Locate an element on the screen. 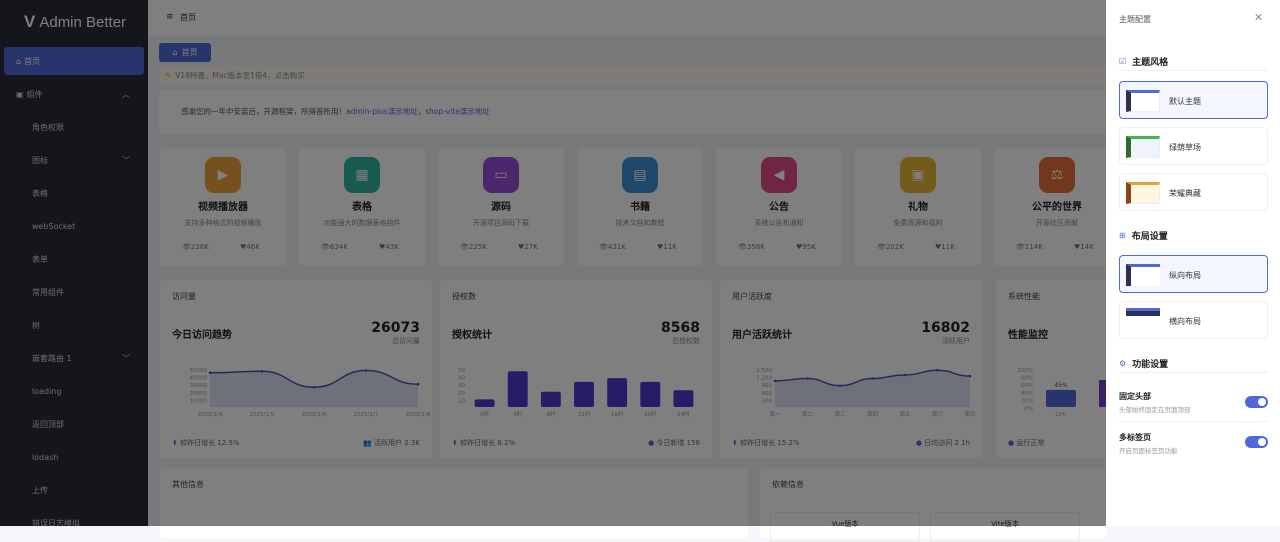 Image resolution: width=1280 pixels, height=542 pixels. fixed-header-desc: 头部始终固定在页面顶部 is located at coordinates (1155, 410).